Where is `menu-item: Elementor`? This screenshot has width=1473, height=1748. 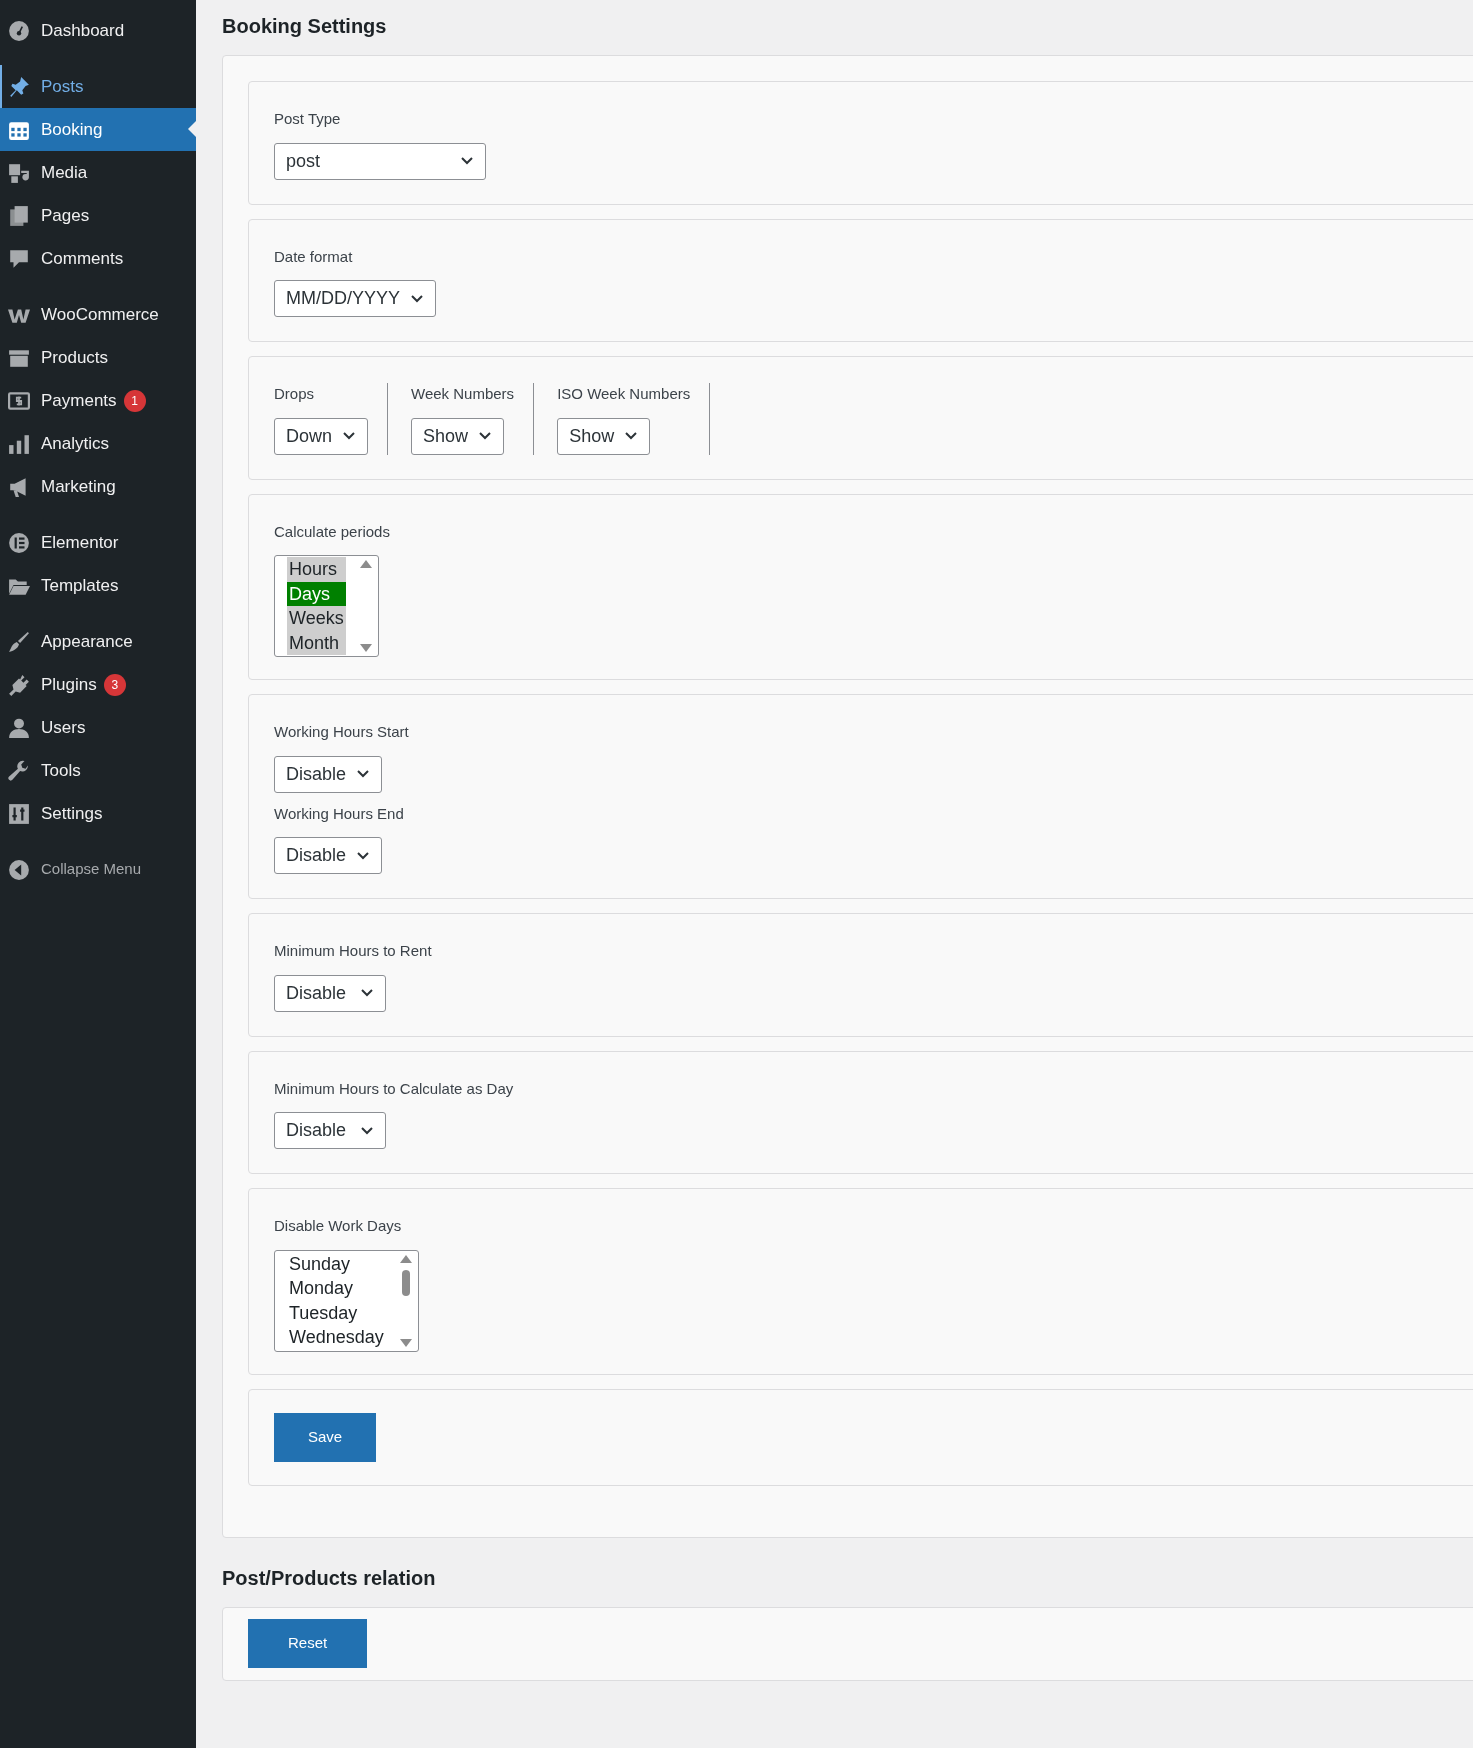 menu-item: Elementor is located at coordinates (98, 542).